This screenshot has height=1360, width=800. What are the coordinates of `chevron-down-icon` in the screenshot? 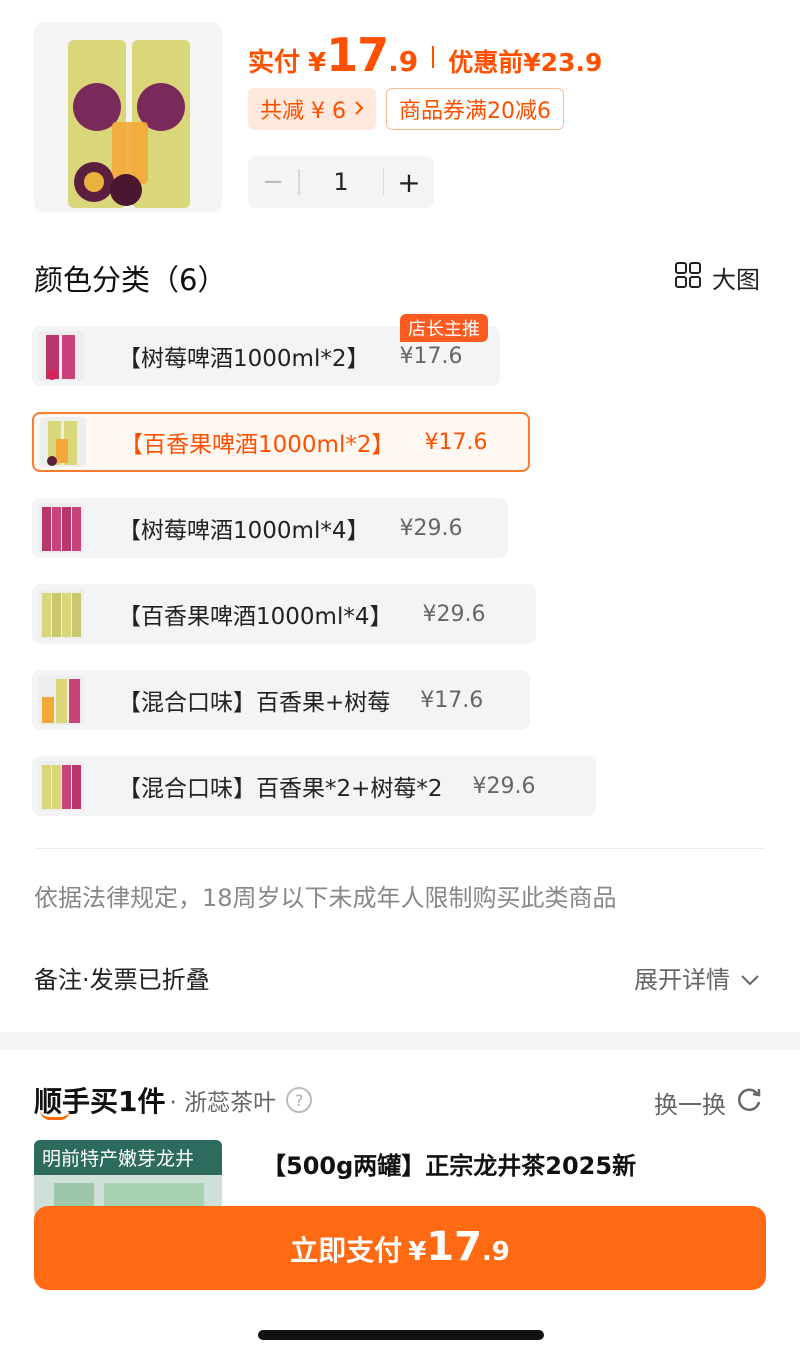 It's located at (750, 978).